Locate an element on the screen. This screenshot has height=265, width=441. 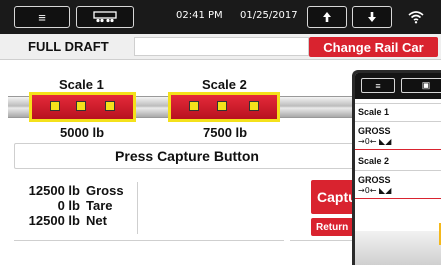
total-row-net: 12500 lb Net is located at coordinates (73, 220).